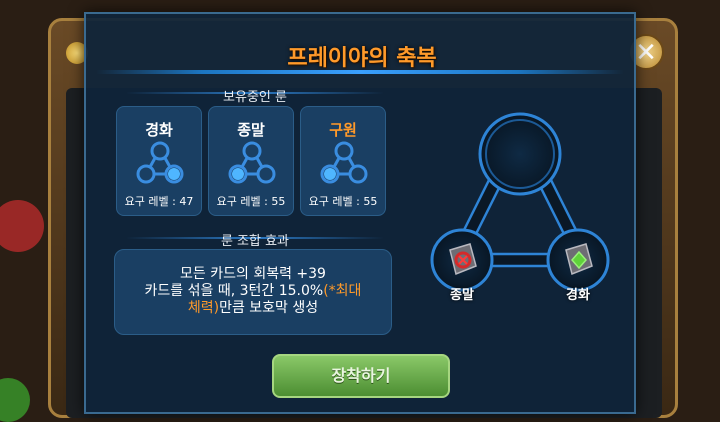 This screenshot has width=720, height=422. I want to click on rune-card-3: 구원 요구 레벨 : 55, so click(343, 161).